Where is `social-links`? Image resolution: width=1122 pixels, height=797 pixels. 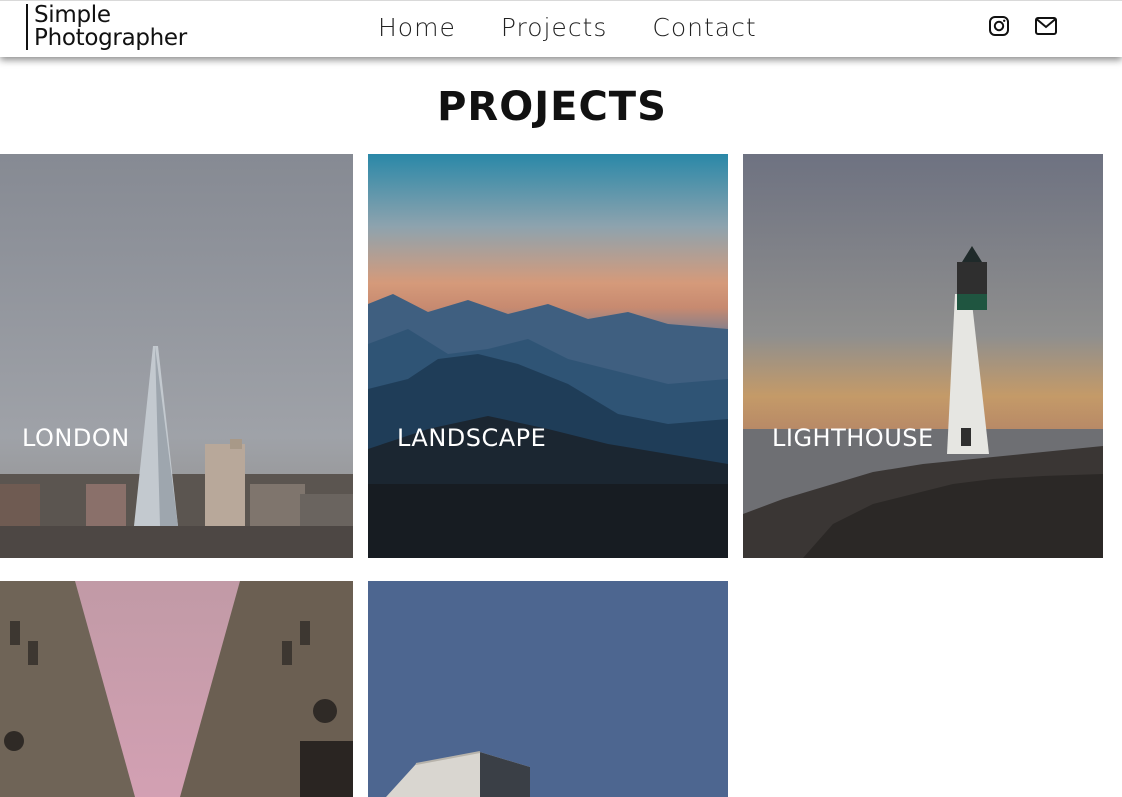 social-links is located at coordinates (1022, 26).